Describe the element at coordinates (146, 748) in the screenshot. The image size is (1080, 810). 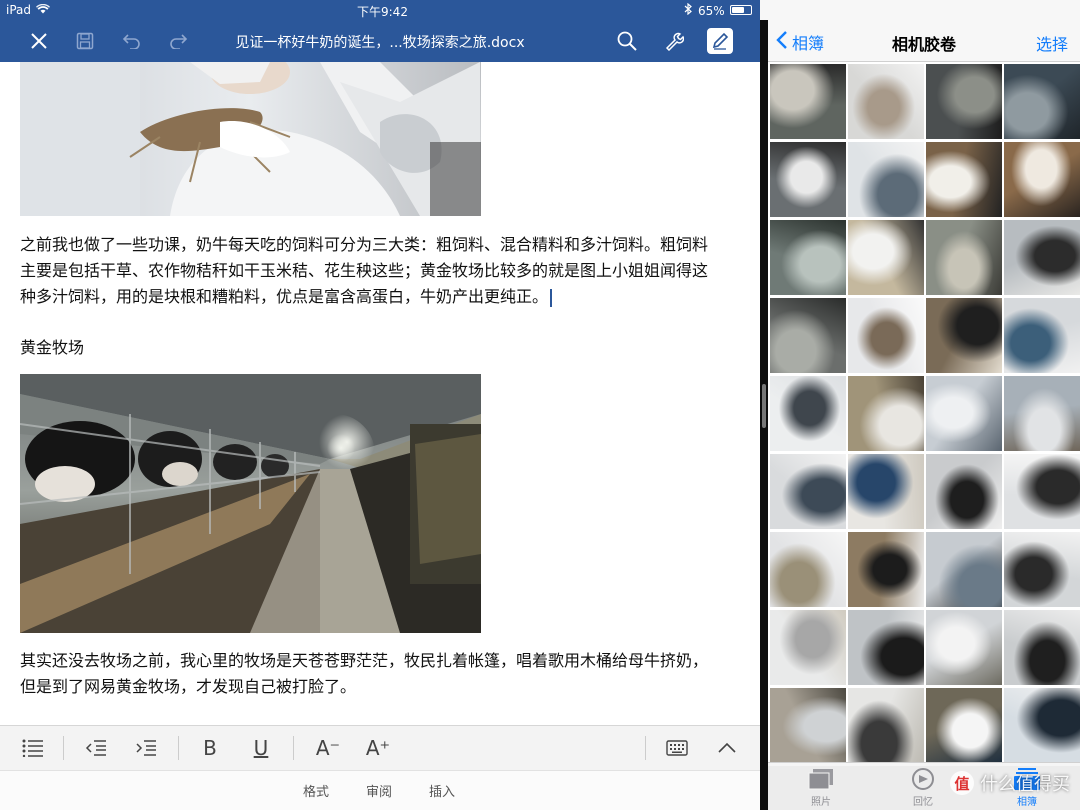
I see `increase-indent-icon` at that location.